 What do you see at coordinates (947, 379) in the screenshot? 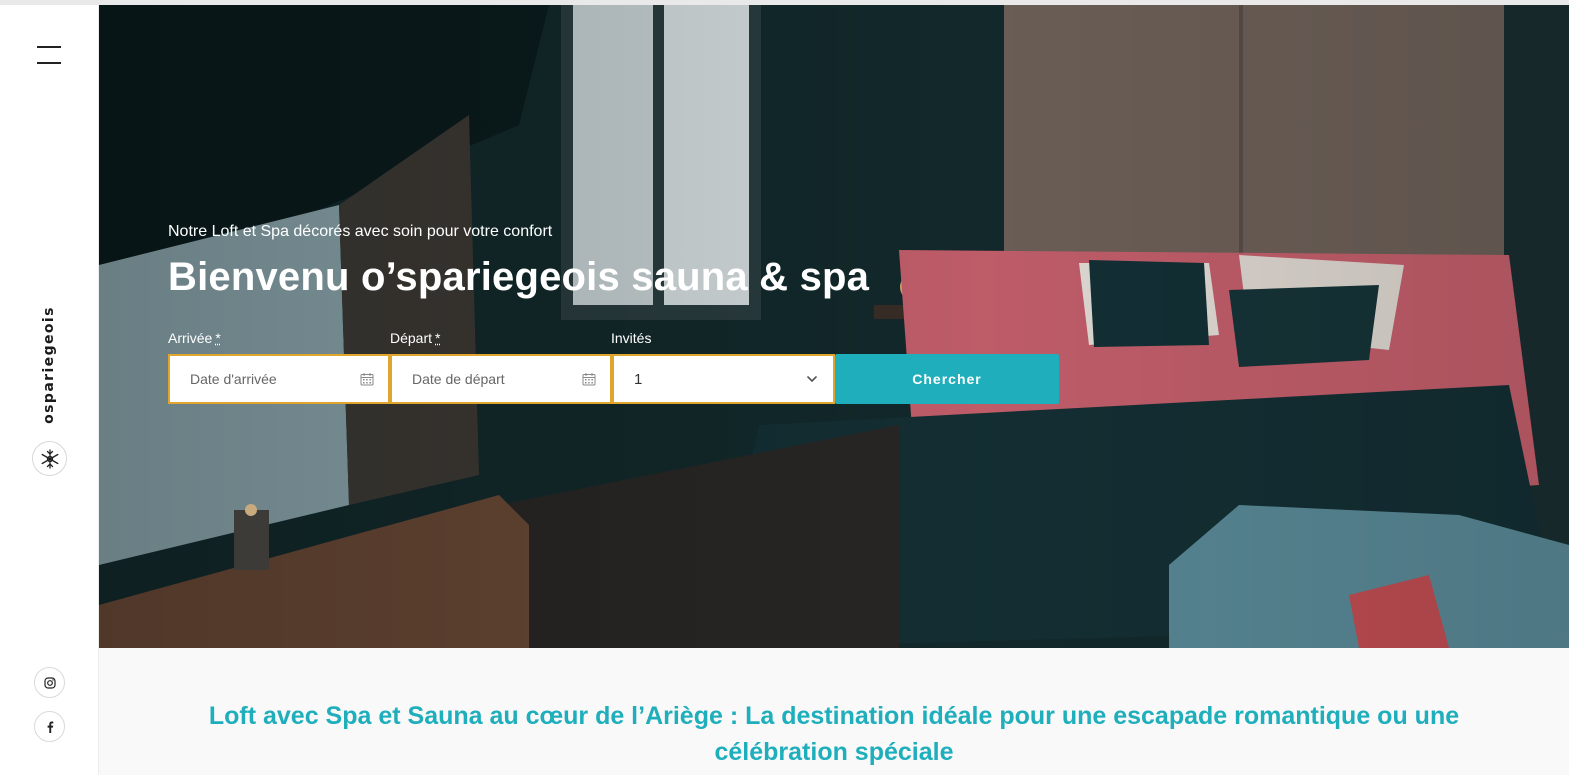
I see `search-button: Chercher` at bounding box center [947, 379].